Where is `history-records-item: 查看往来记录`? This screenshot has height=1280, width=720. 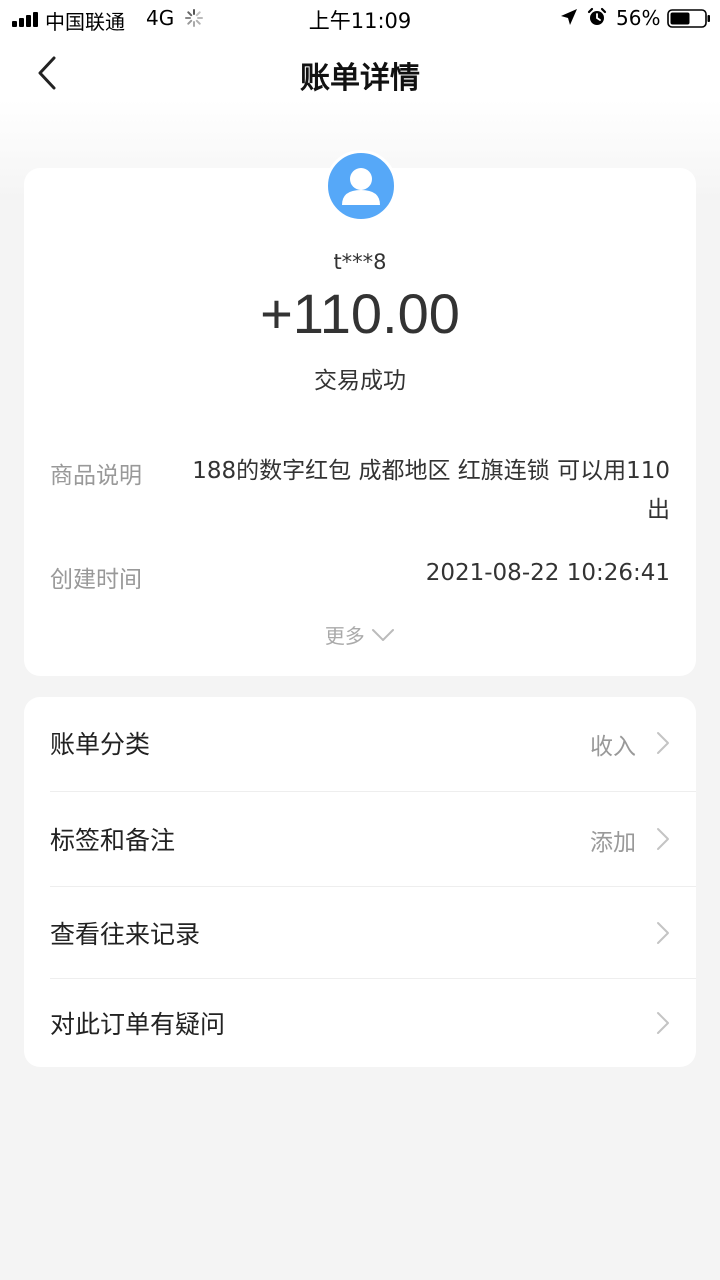 history-records-item: 查看往来记录 is located at coordinates (360, 933).